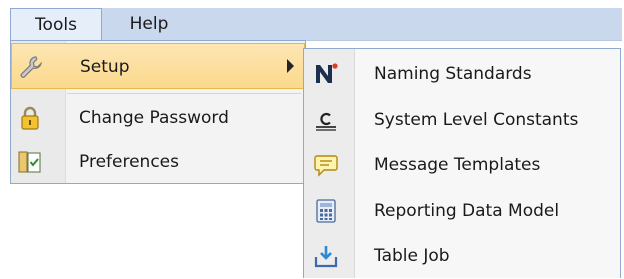 The width and height of the screenshot is (624, 279). Describe the element at coordinates (31, 67) in the screenshot. I see `wrench-icon` at that location.